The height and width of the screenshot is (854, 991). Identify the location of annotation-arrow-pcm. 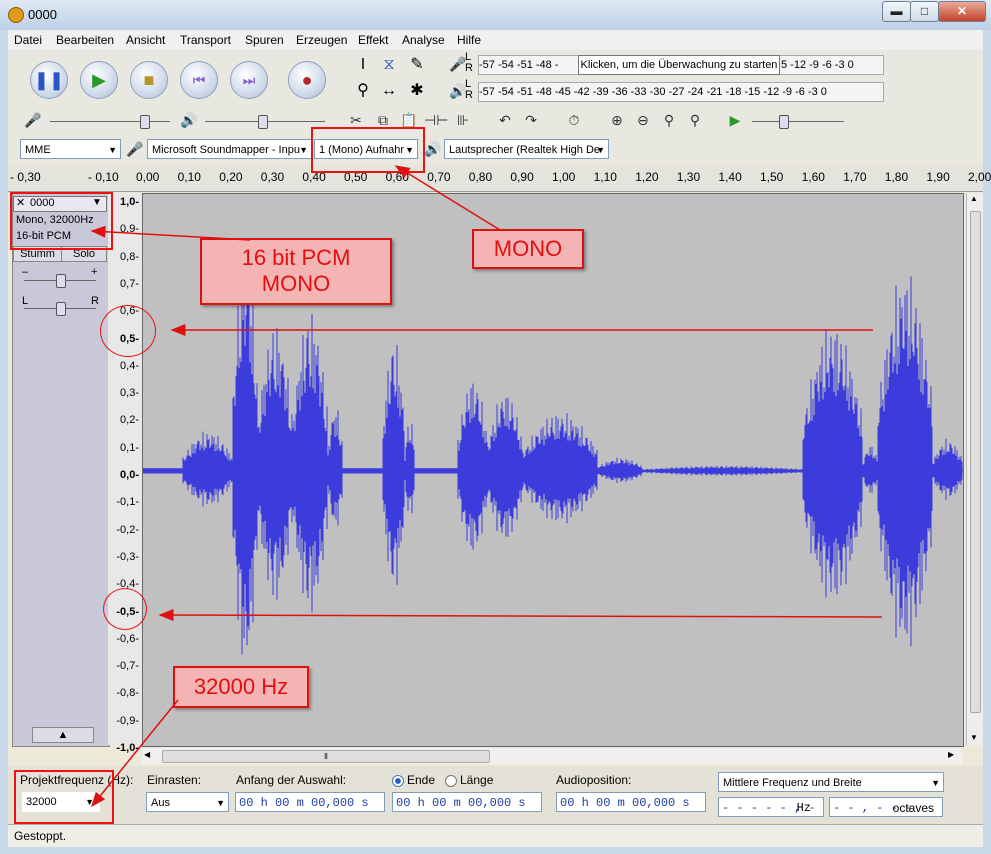
(170, 233).